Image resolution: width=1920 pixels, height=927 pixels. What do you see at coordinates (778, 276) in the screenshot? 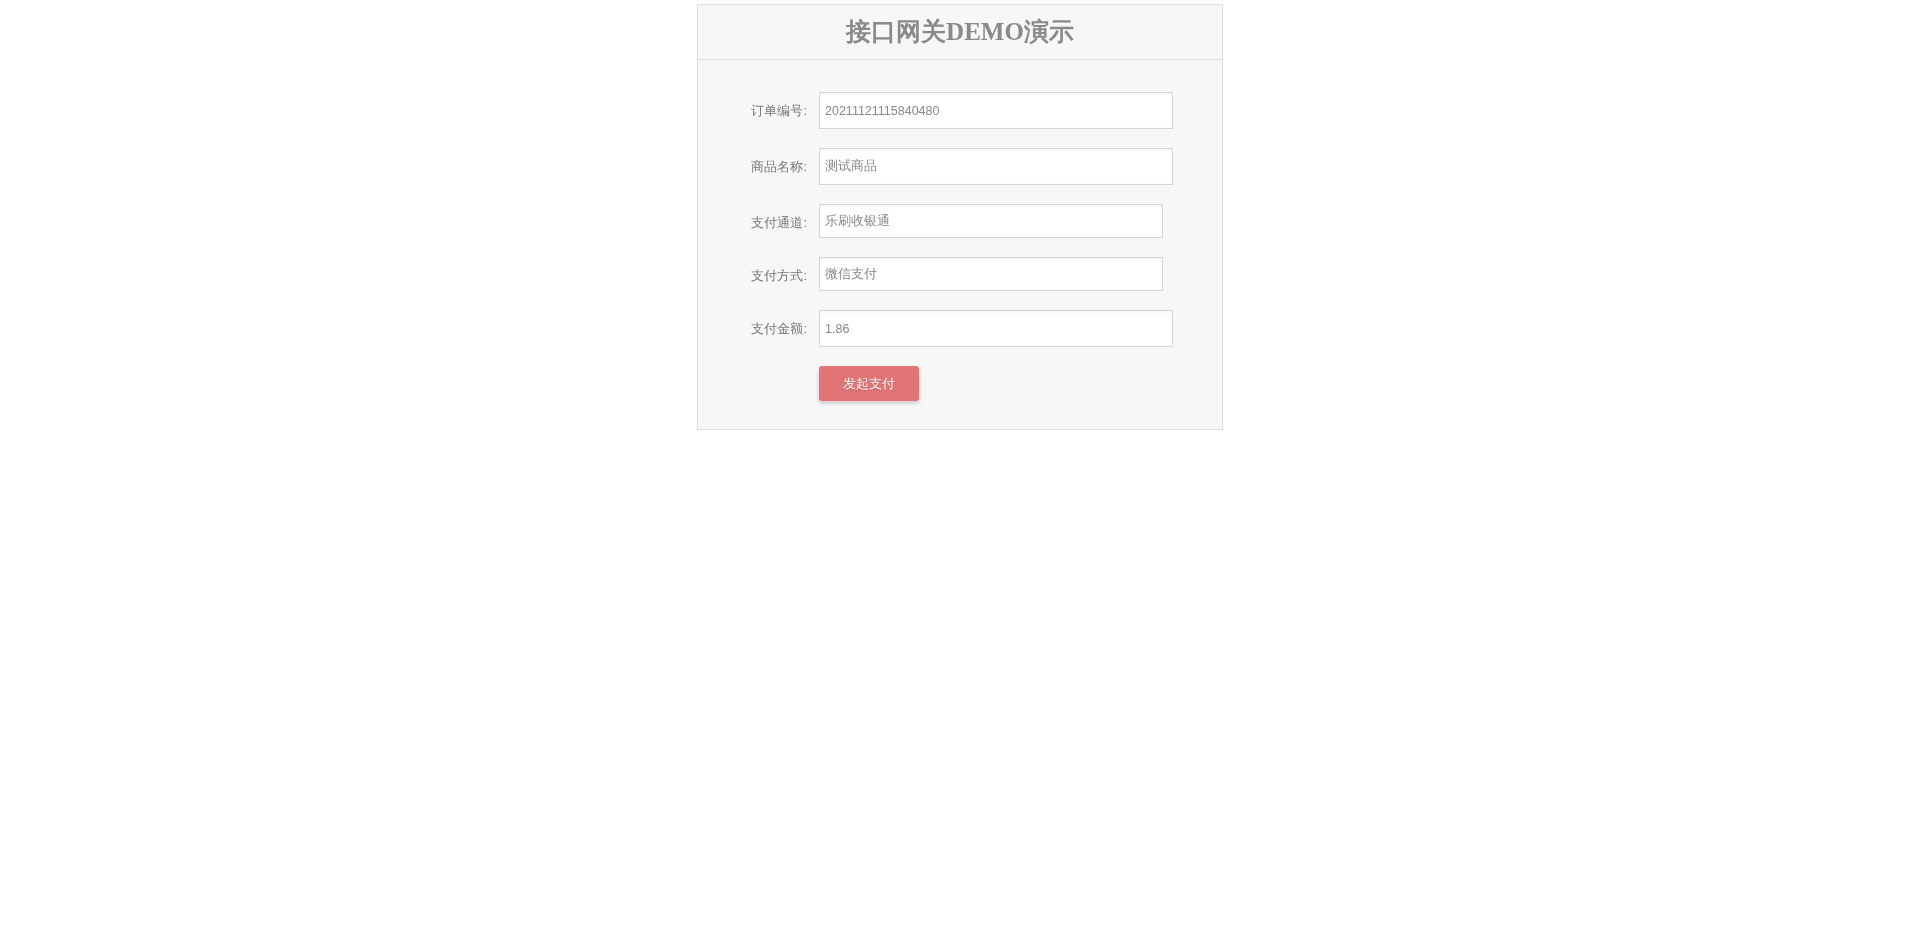
I see `field-label: 支付方式:` at bounding box center [778, 276].